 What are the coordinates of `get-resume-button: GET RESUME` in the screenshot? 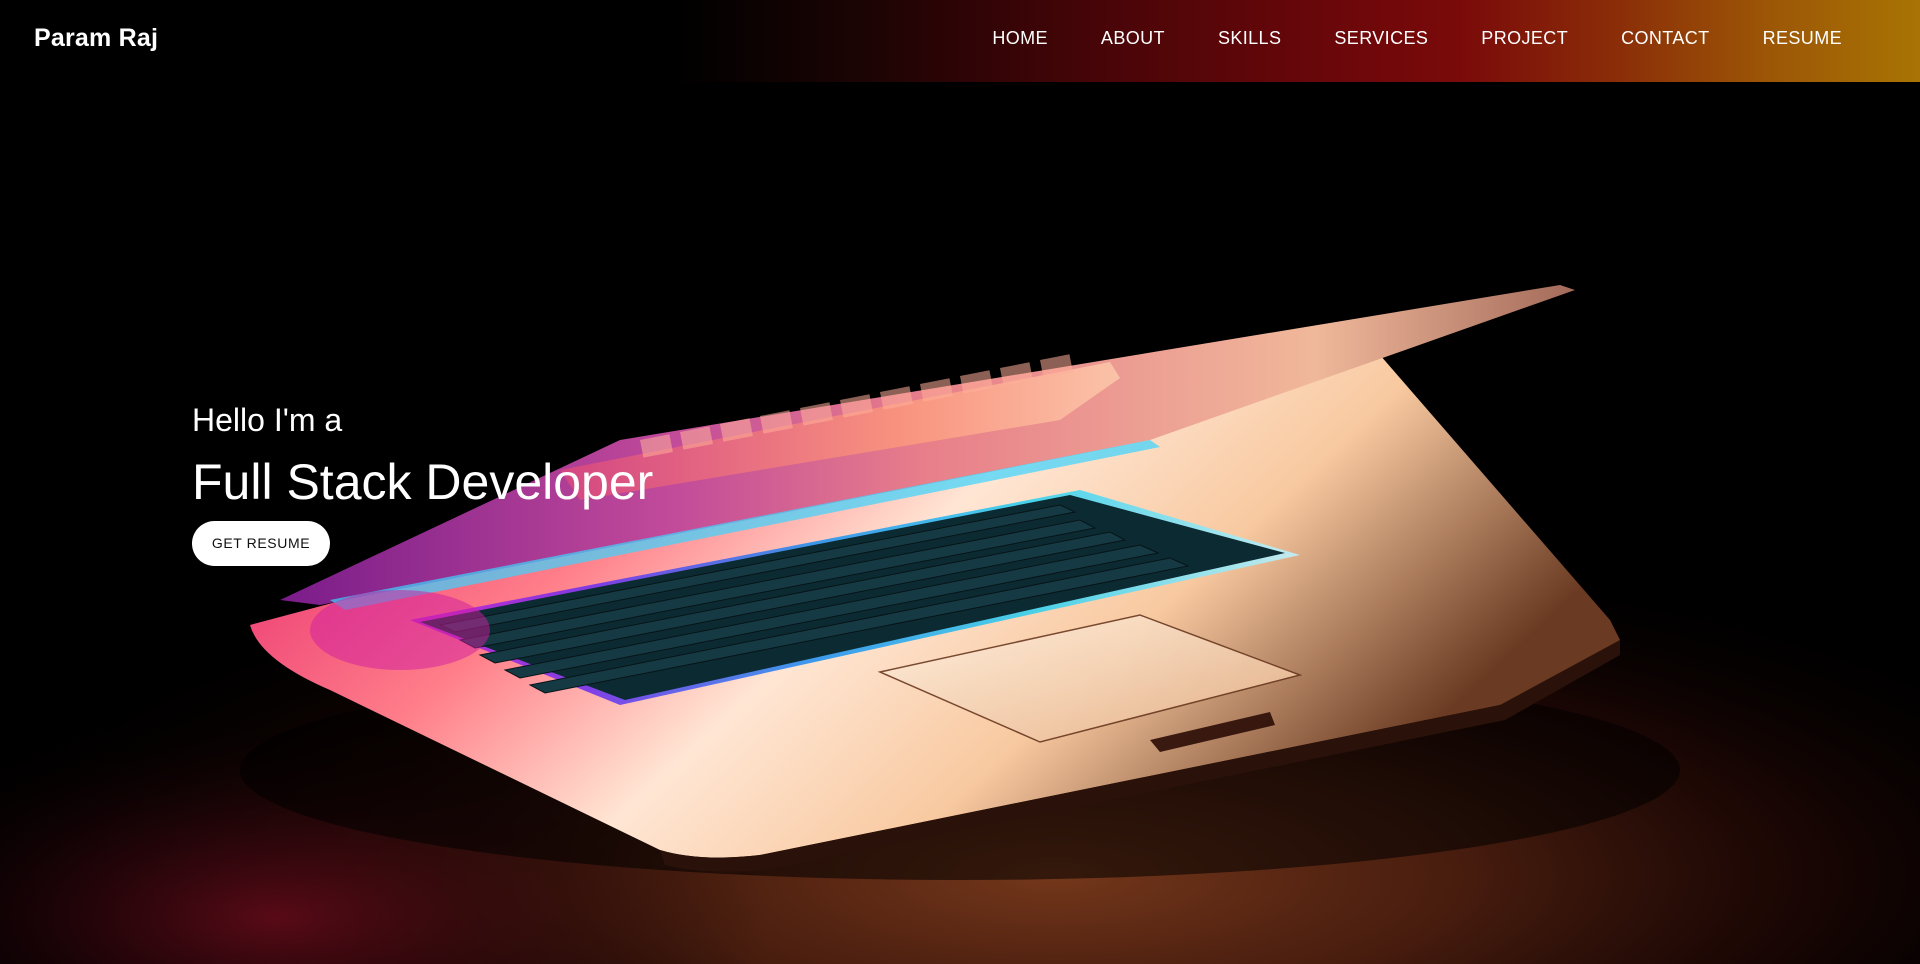 It's located at (261, 543).